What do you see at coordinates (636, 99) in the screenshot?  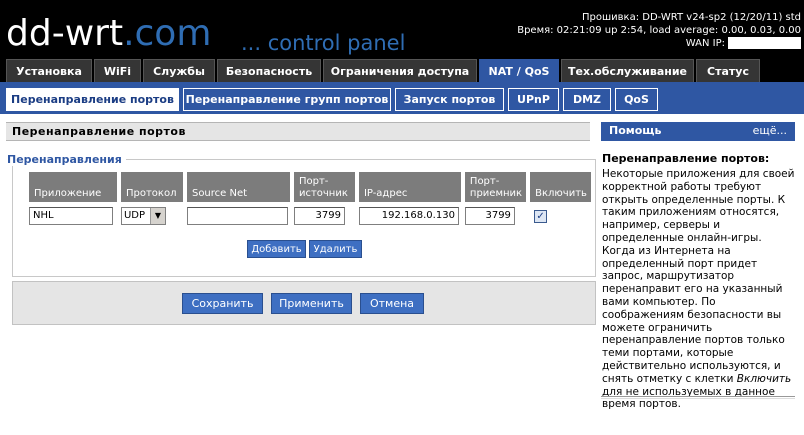 I see `subtab-qos: QoS` at bounding box center [636, 99].